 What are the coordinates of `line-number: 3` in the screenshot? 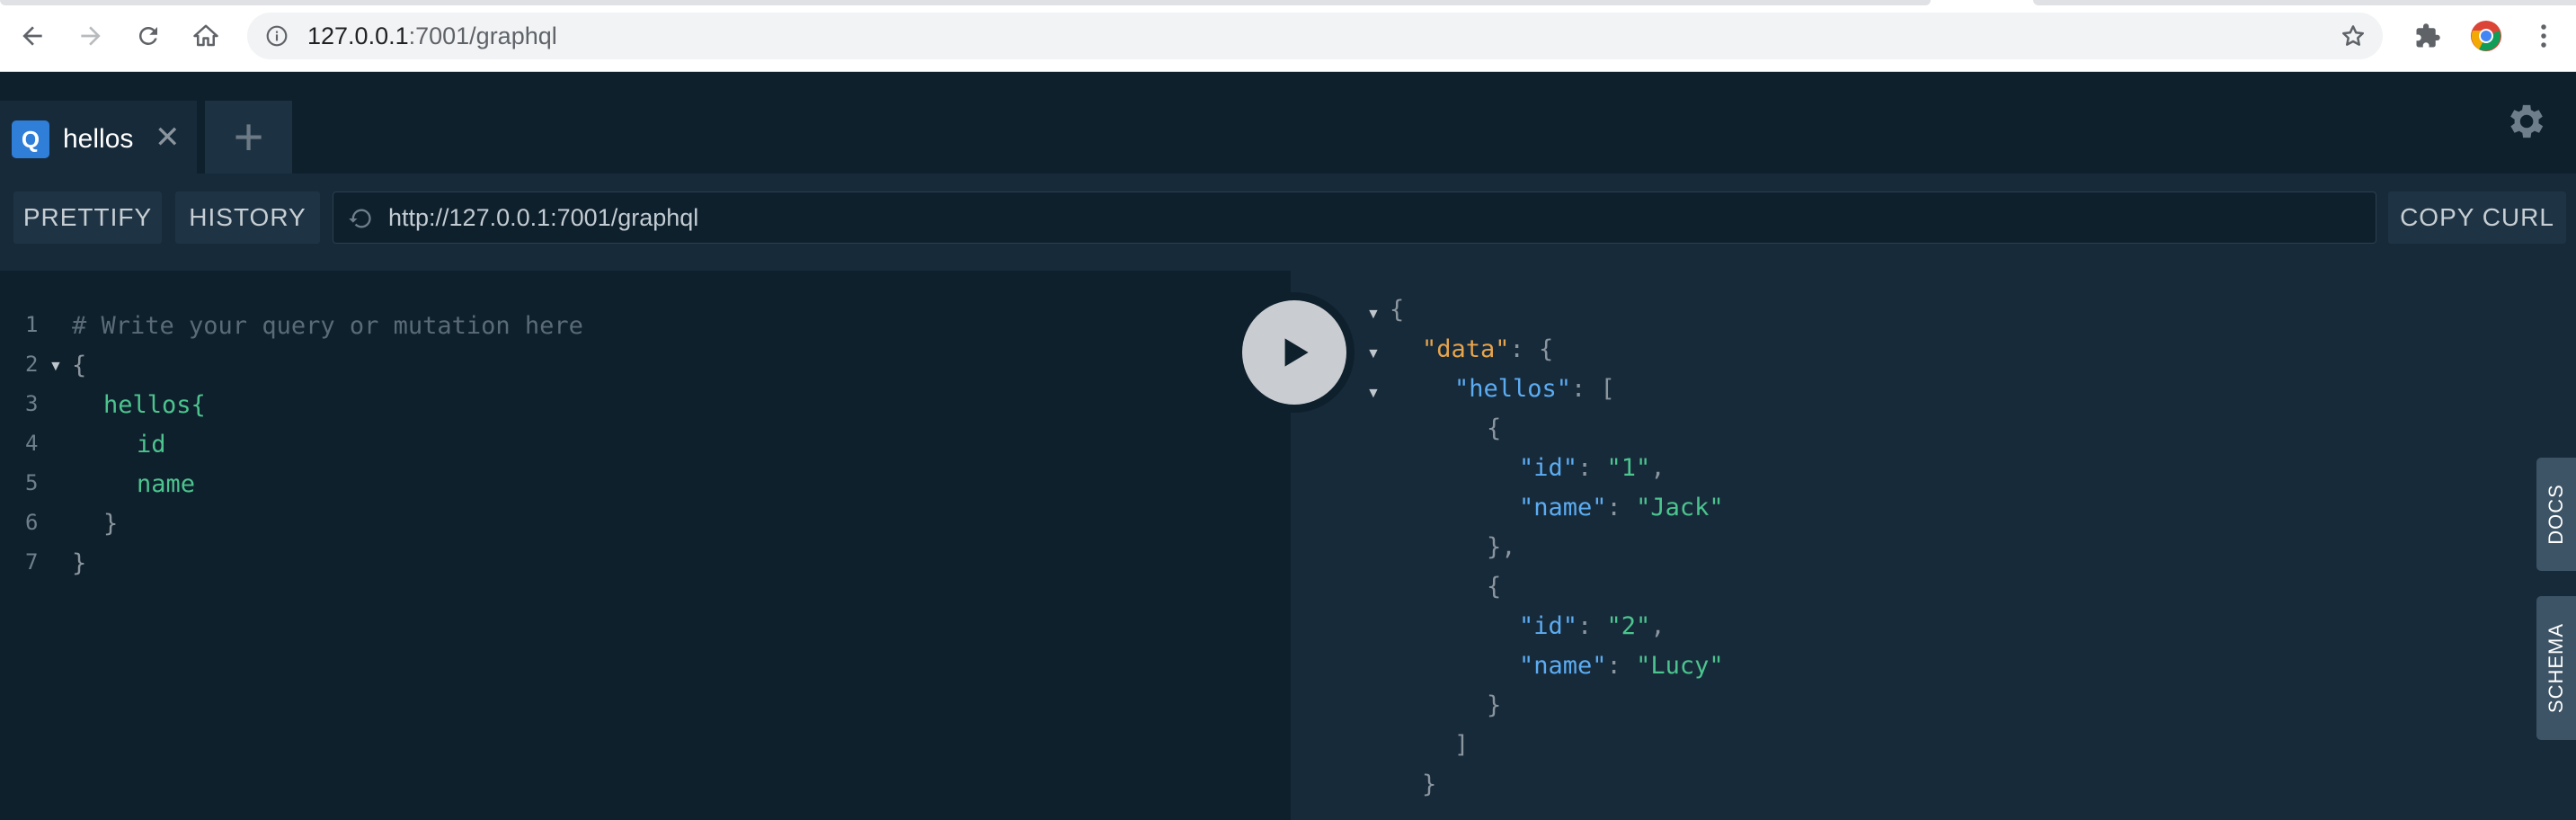 It's located at (32, 404).